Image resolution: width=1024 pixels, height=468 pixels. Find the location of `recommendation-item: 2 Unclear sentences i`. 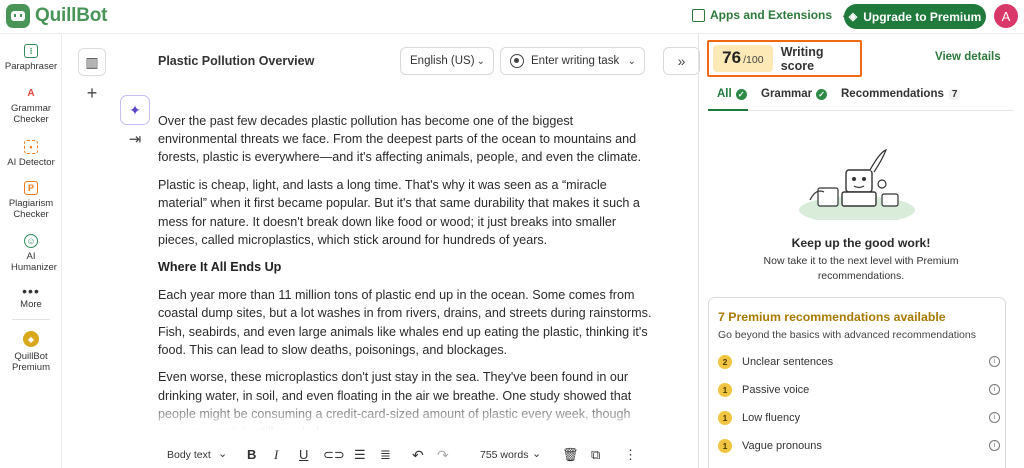

recommendation-item: 2 Unclear sentences i is located at coordinates (859, 362).